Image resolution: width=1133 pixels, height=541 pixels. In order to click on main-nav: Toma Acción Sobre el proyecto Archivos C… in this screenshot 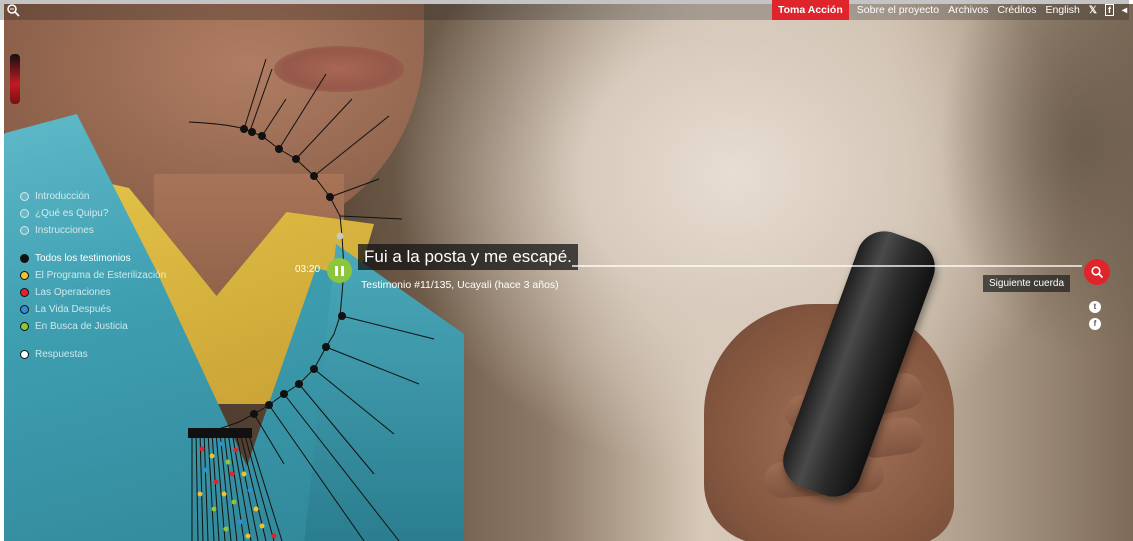, I will do `click(950, 10)`.